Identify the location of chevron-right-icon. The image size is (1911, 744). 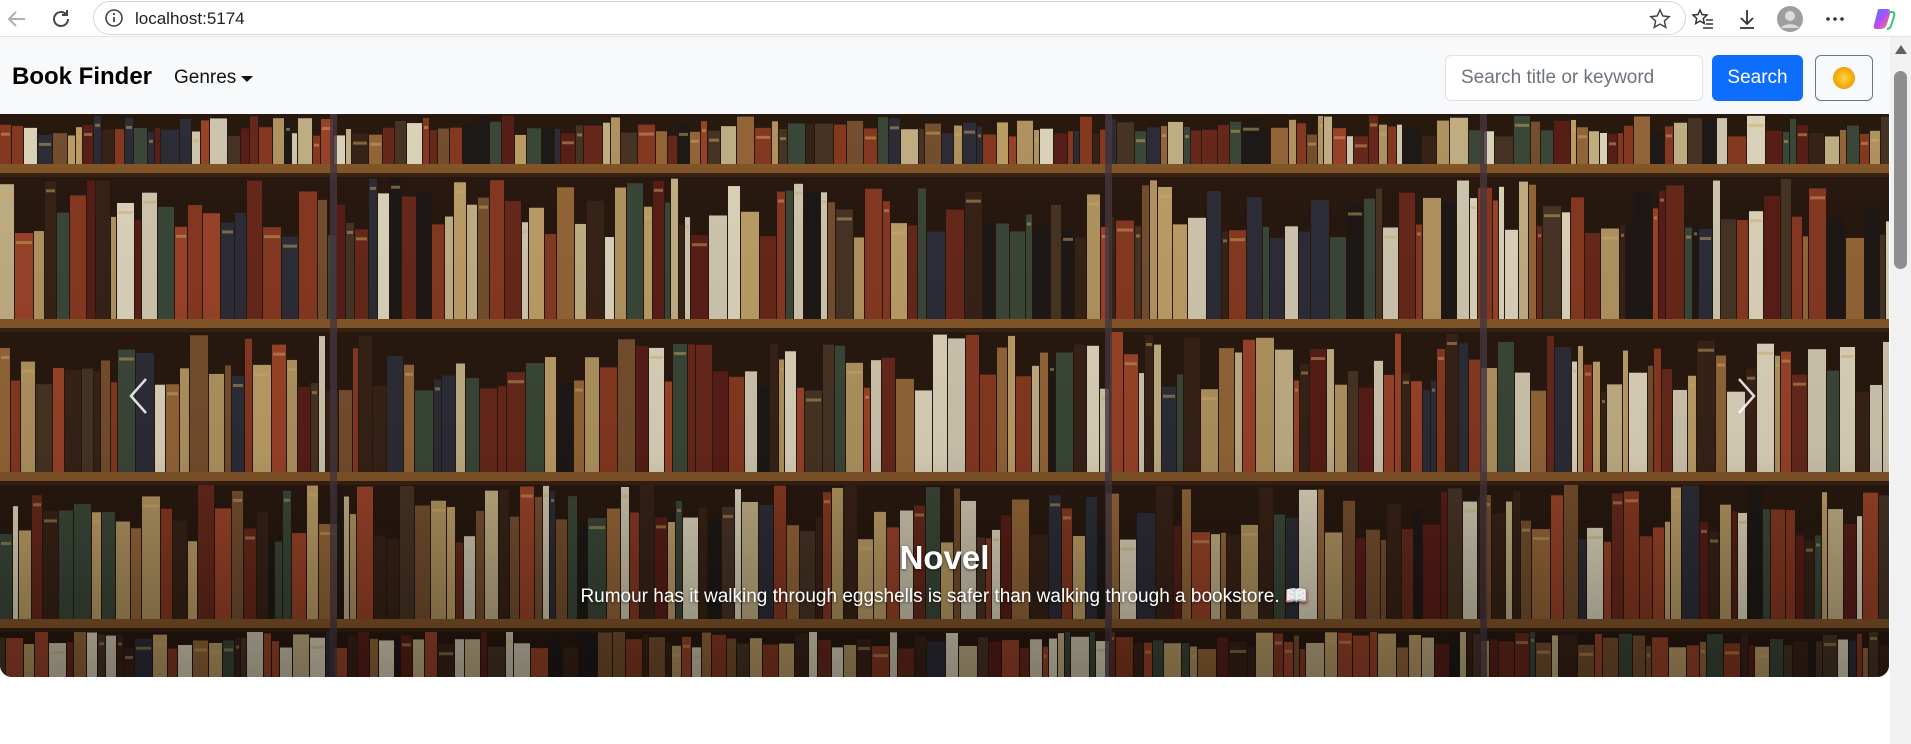
(1747, 396).